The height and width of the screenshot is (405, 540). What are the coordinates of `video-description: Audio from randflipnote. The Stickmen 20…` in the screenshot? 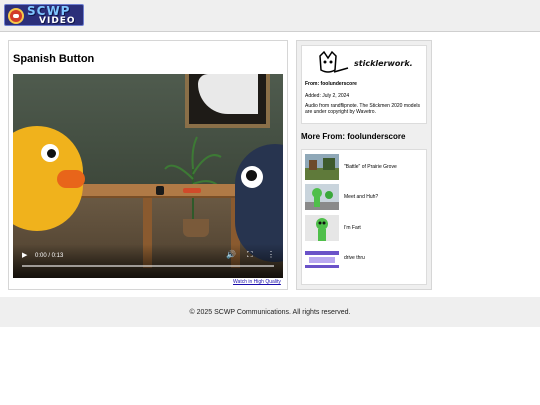 It's located at (362, 109).